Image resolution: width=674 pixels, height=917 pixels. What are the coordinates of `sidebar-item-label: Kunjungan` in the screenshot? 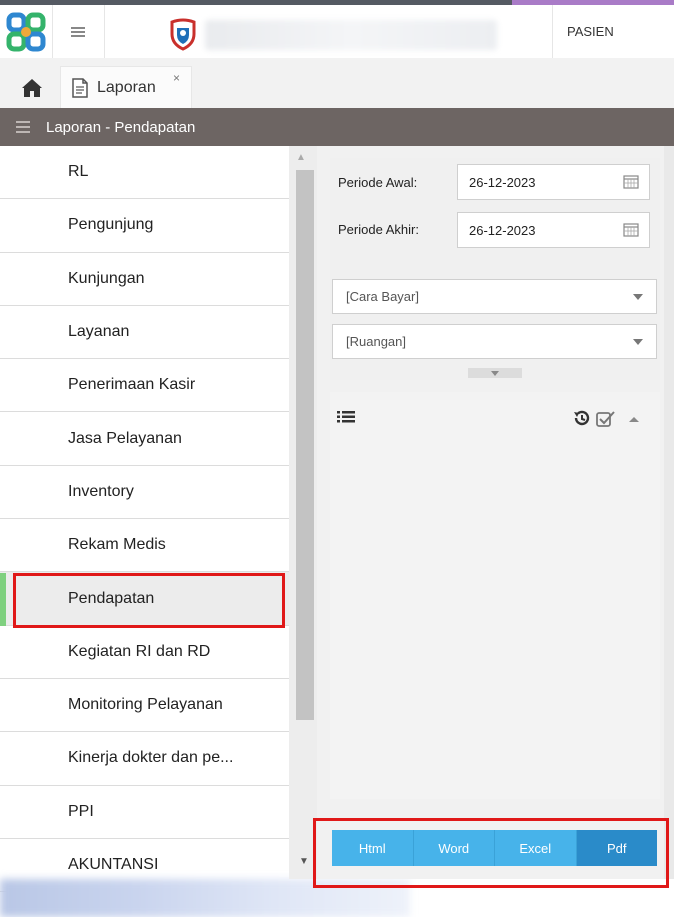 It's located at (106, 278).